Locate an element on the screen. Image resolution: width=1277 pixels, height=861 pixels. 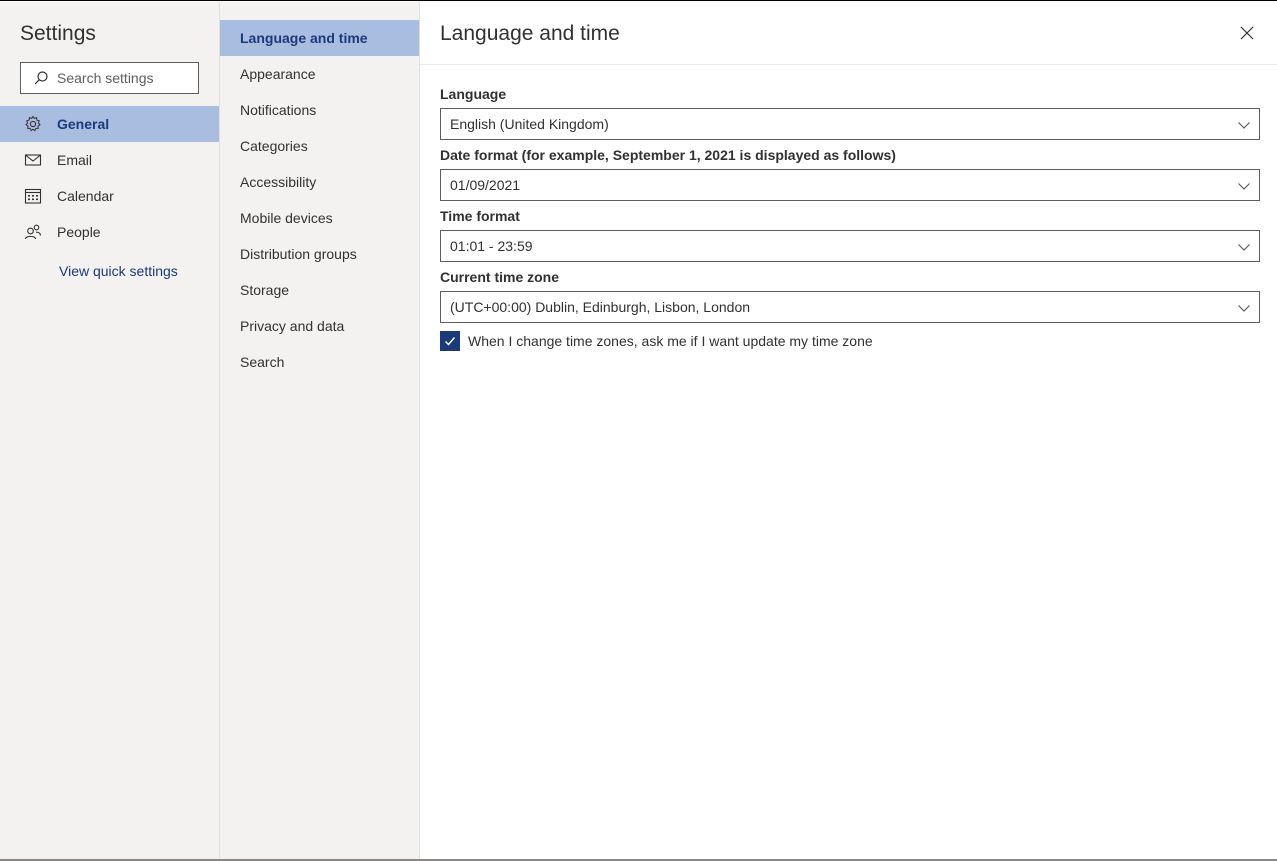
close-button is located at coordinates (1247, 33).